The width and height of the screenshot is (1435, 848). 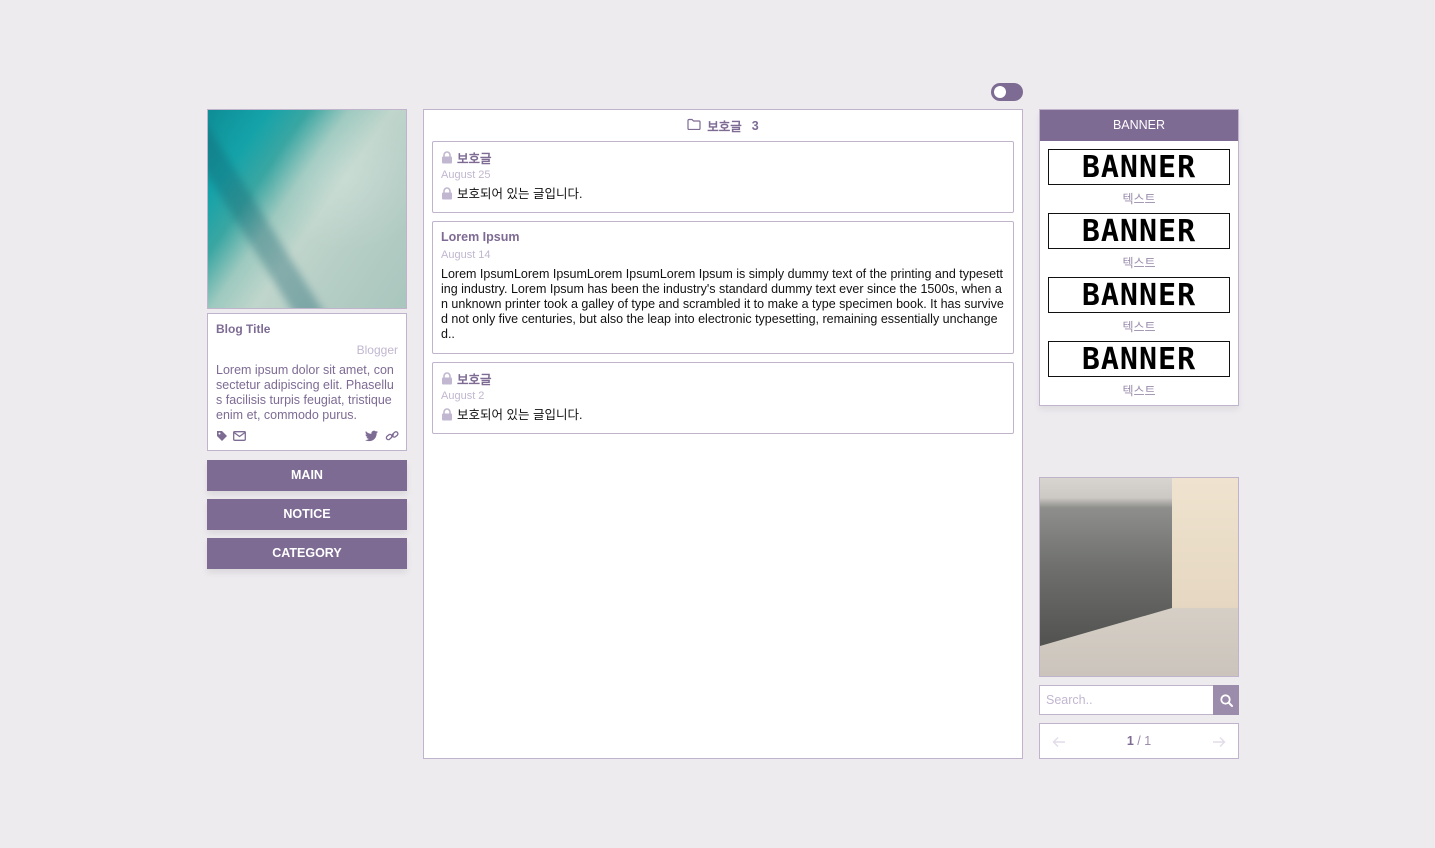 I want to click on nav-category-button: CATEGORY, so click(x=307, y=553).